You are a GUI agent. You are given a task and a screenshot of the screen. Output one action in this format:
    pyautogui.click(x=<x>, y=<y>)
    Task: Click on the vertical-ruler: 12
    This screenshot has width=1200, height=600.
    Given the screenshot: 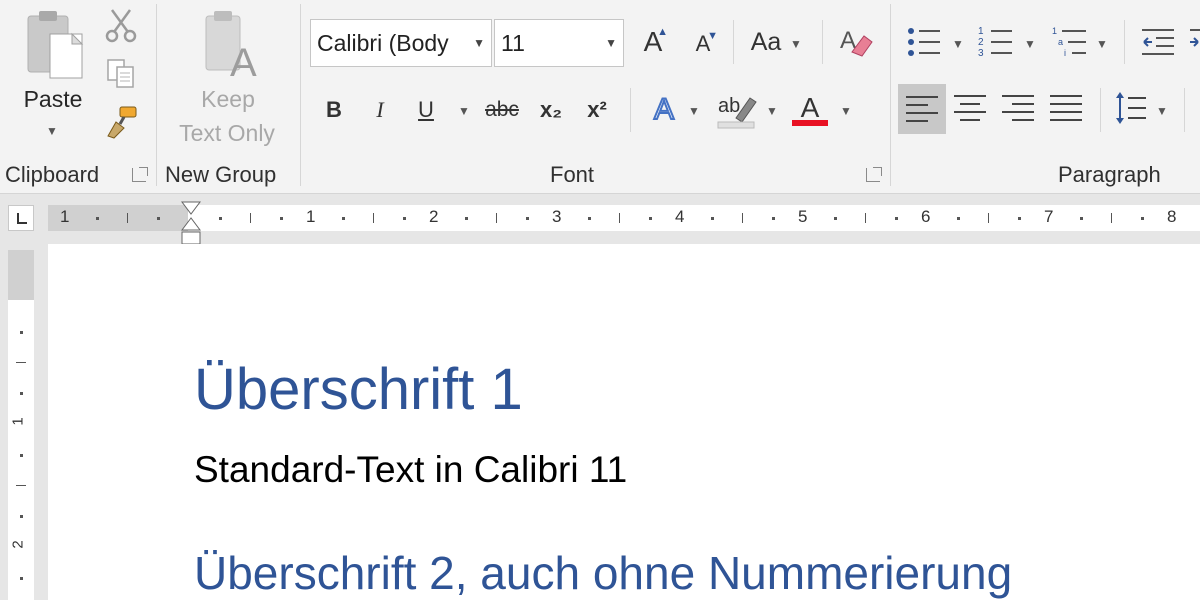 What is the action you would take?
    pyautogui.click(x=21, y=425)
    